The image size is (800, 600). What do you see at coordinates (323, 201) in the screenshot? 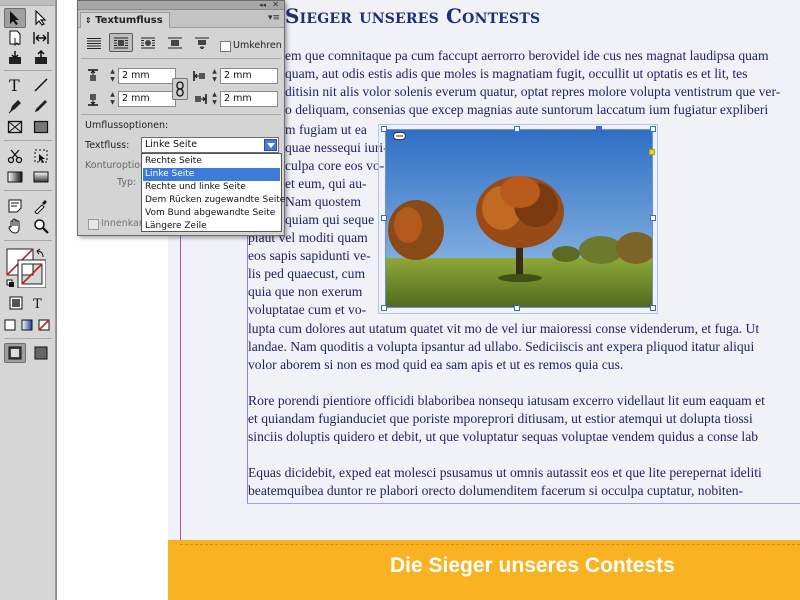
I see `text-line: Nam quostem` at bounding box center [323, 201].